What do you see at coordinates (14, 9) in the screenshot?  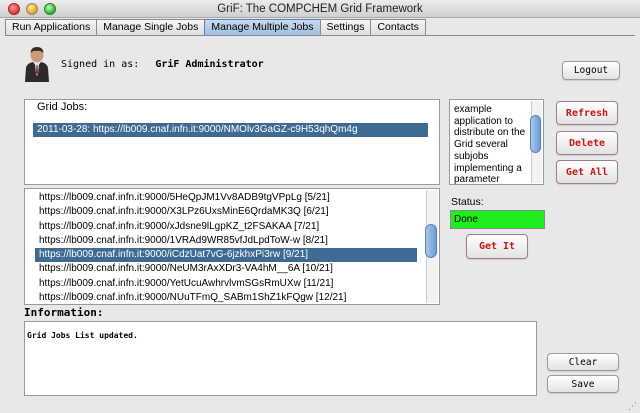 I see `close-window-icon` at bounding box center [14, 9].